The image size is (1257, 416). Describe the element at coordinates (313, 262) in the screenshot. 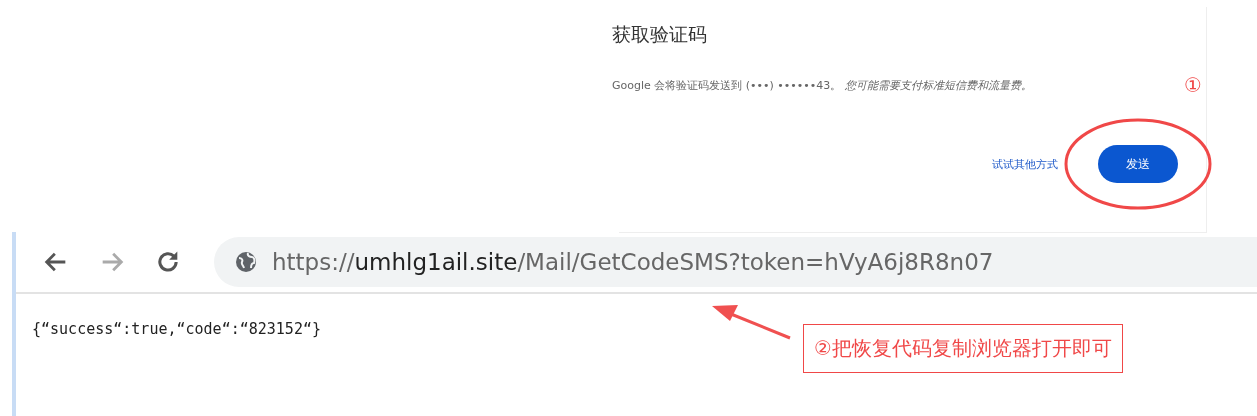

I see `url-scheme: https://` at that location.